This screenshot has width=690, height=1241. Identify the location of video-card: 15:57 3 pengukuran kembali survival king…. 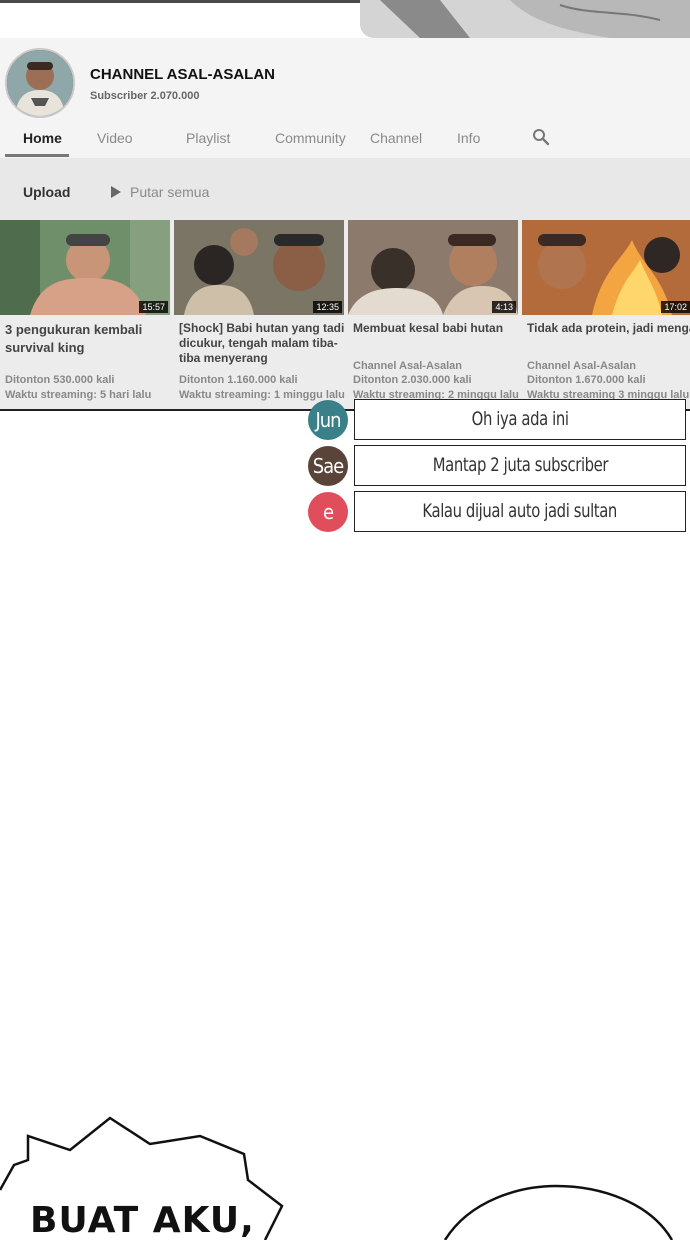
(85, 315).